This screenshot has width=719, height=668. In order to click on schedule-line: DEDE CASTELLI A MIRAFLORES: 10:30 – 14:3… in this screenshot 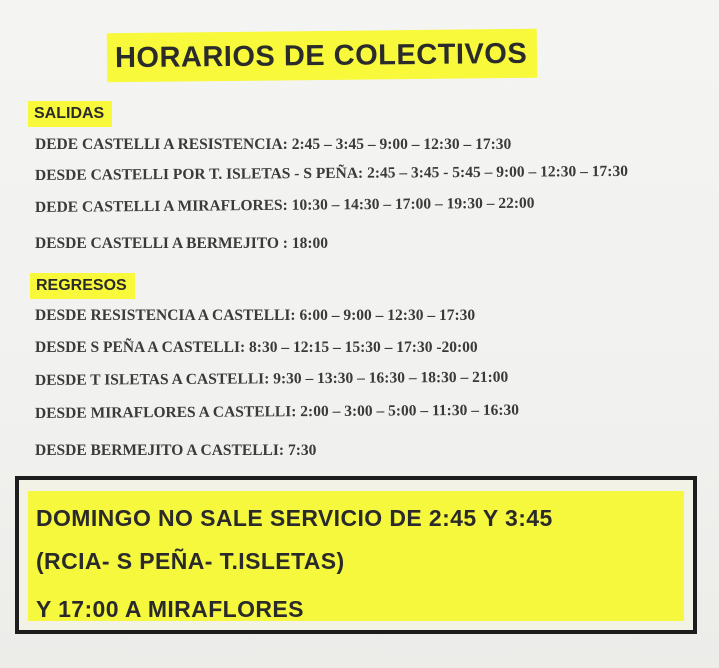, I will do `click(284, 205)`.